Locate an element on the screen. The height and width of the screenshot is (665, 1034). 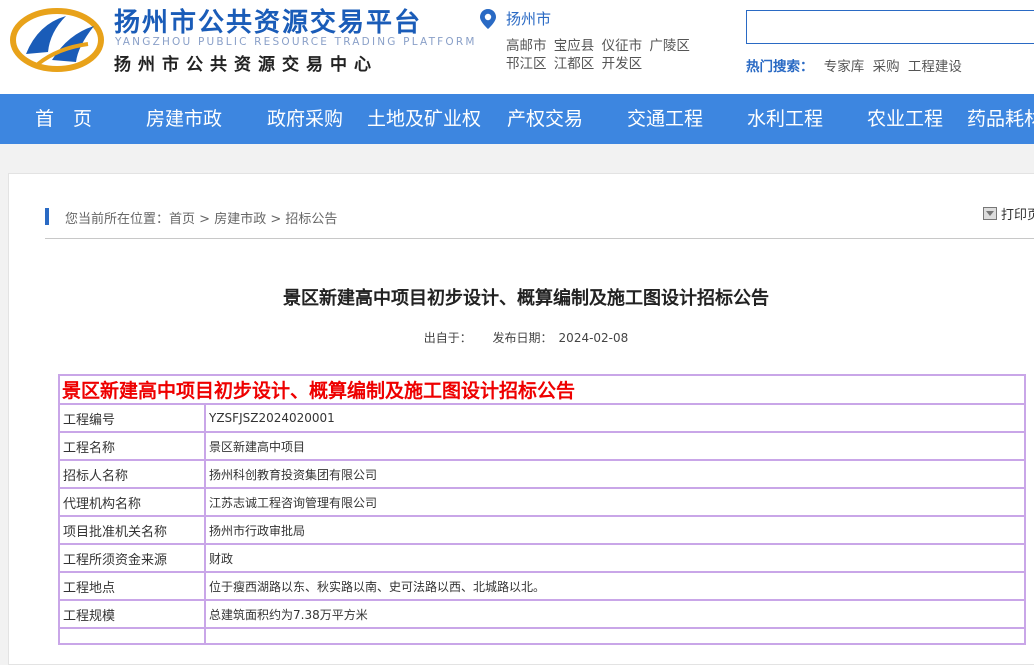
district-link: 江都区 is located at coordinates (574, 64).